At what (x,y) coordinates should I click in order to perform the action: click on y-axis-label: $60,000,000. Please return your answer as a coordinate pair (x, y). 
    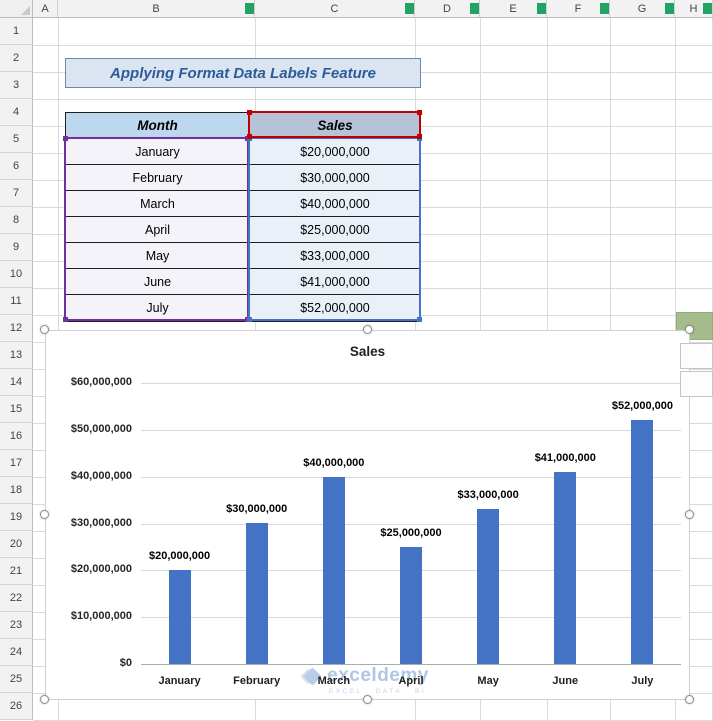
    Looking at the image, I should click on (89, 382).